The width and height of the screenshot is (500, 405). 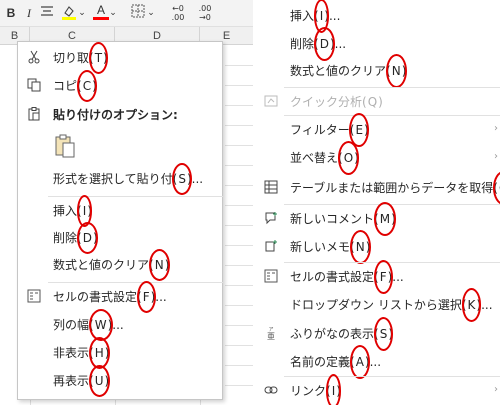 What do you see at coordinates (34, 58) in the screenshot?
I see `scissors-icon` at bounding box center [34, 58].